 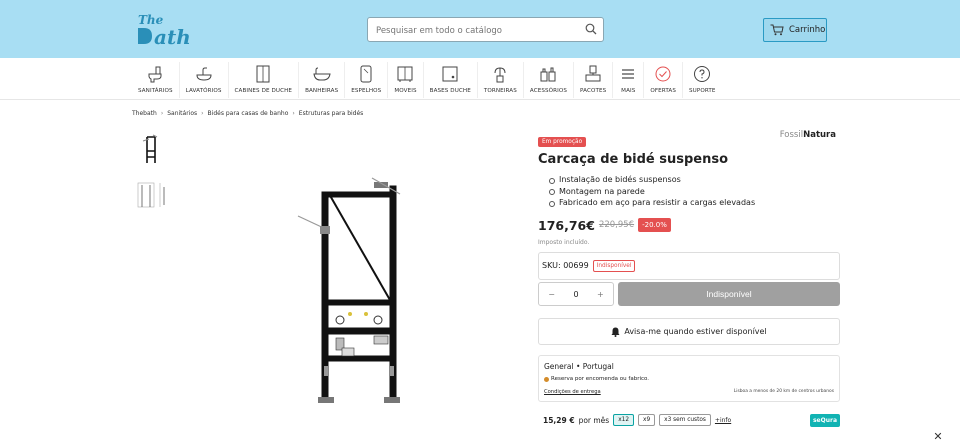 I want to click on old-price: 220,95€, so click(x=616, y=225).